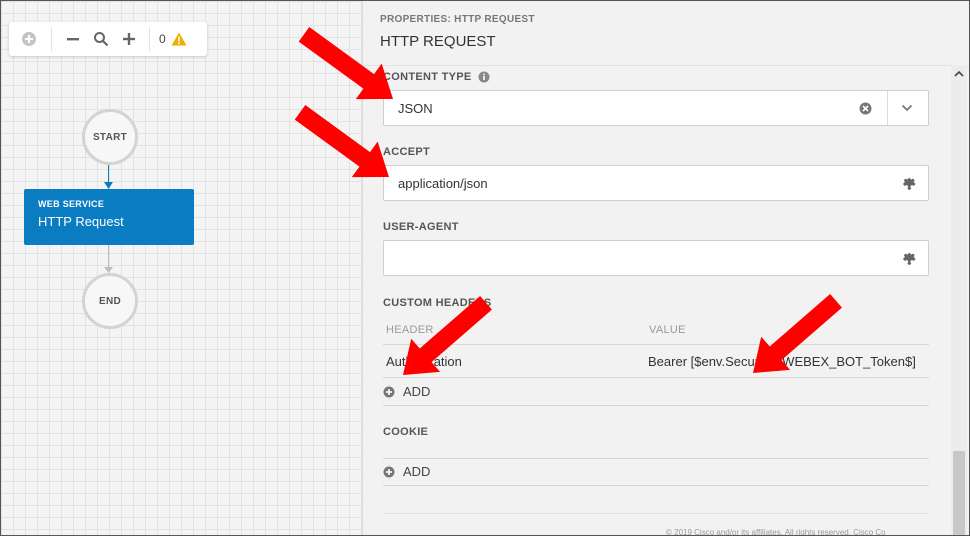 The image size is (970, 536). Describe the element at coordinates (417, 471) in the screenshot. I see `add-cookie-label: ADD` at that location.